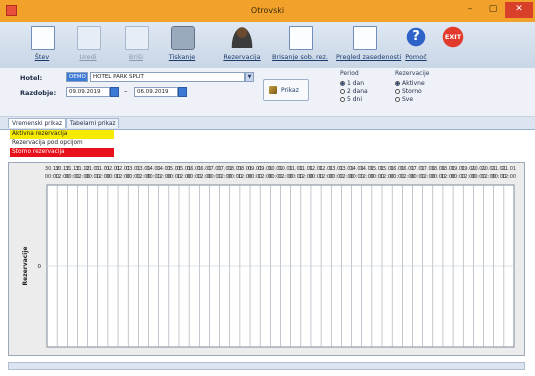  Describe the element at coordinates (62, 152) in the screenshot. I see `legend-storno: Storno rezervacija` at that location.